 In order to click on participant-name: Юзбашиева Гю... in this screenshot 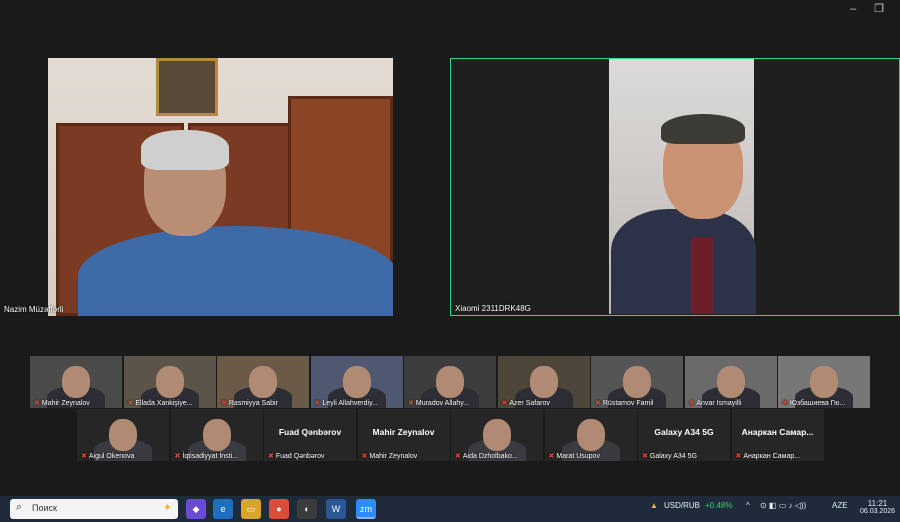, I will do `click(817, 403)`.